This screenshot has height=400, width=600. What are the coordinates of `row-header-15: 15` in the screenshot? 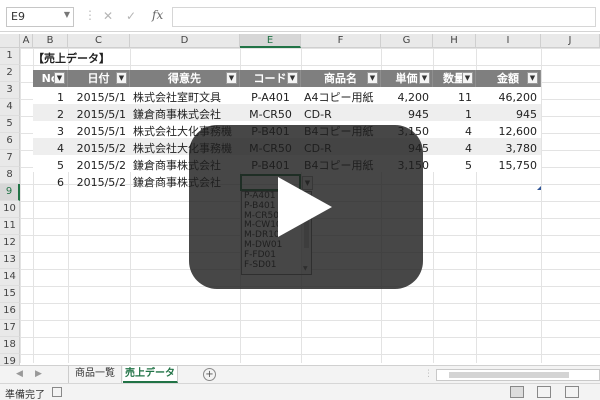 It's located at (10, 294).